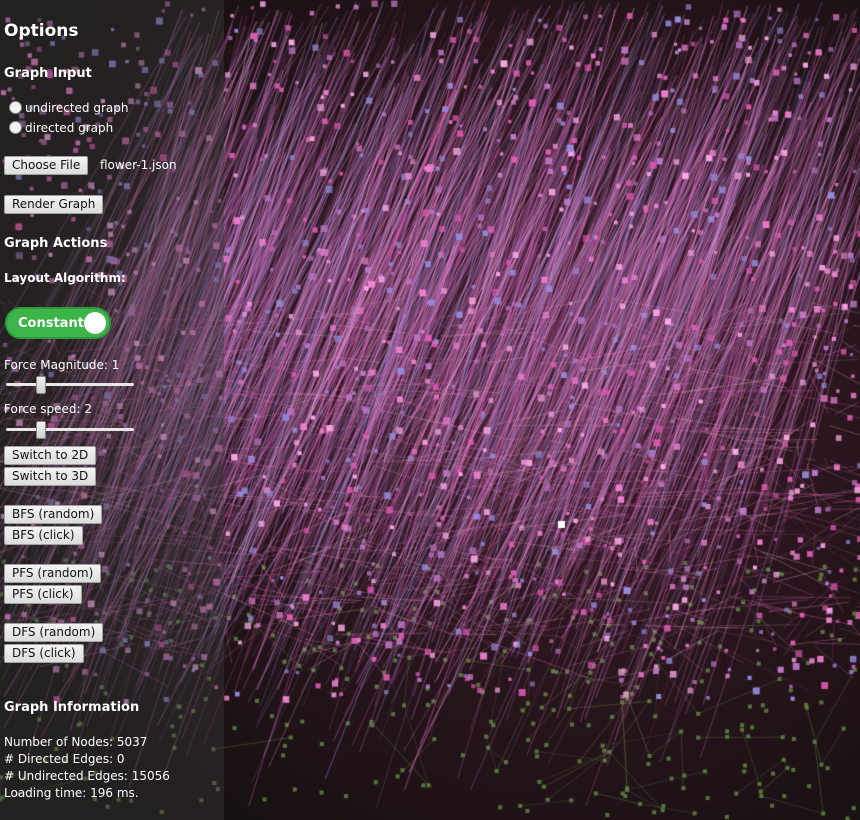 Image resolution: width=860 pixels, height=820 pixels. What do you see at coordinates (43, 535) in the screenshot?
I see `bfs-click-button: BFS (click)` at bounding box center [43, 535].